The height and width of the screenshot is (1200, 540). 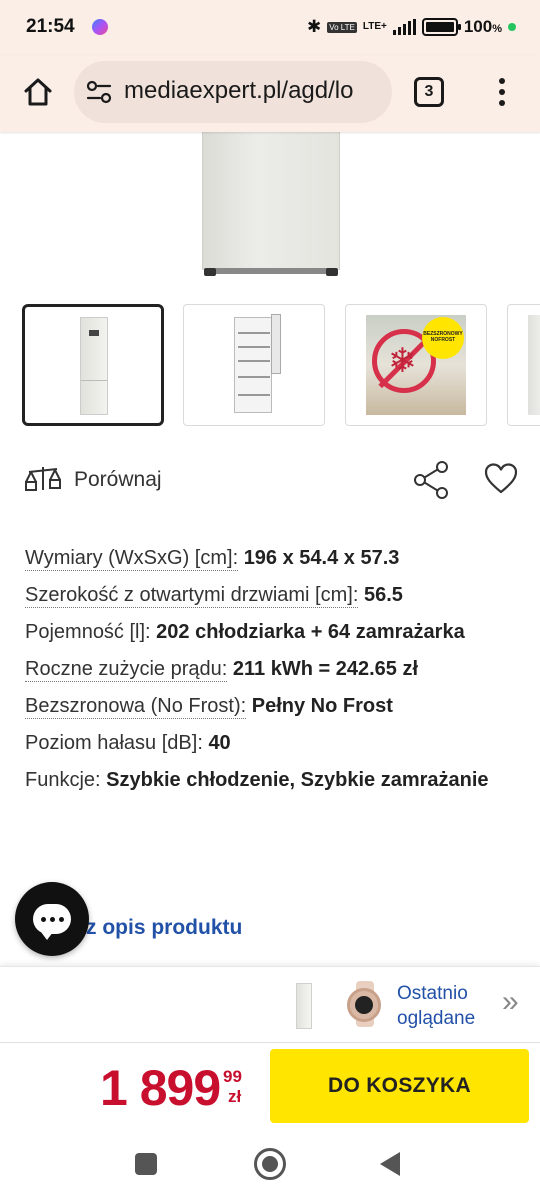 What do you see at coordinates (482, 26) in the screenshot?
I see `battery-percent: 100%` at bounding box center [482, 26].